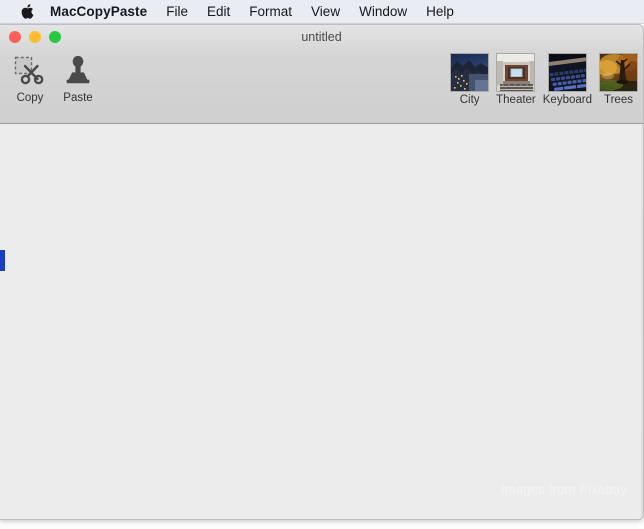 This screenshot has height=529, width=644. Describe the element at coordinates (55, 37) in the screenshot. I see `zoom-button` at that location.